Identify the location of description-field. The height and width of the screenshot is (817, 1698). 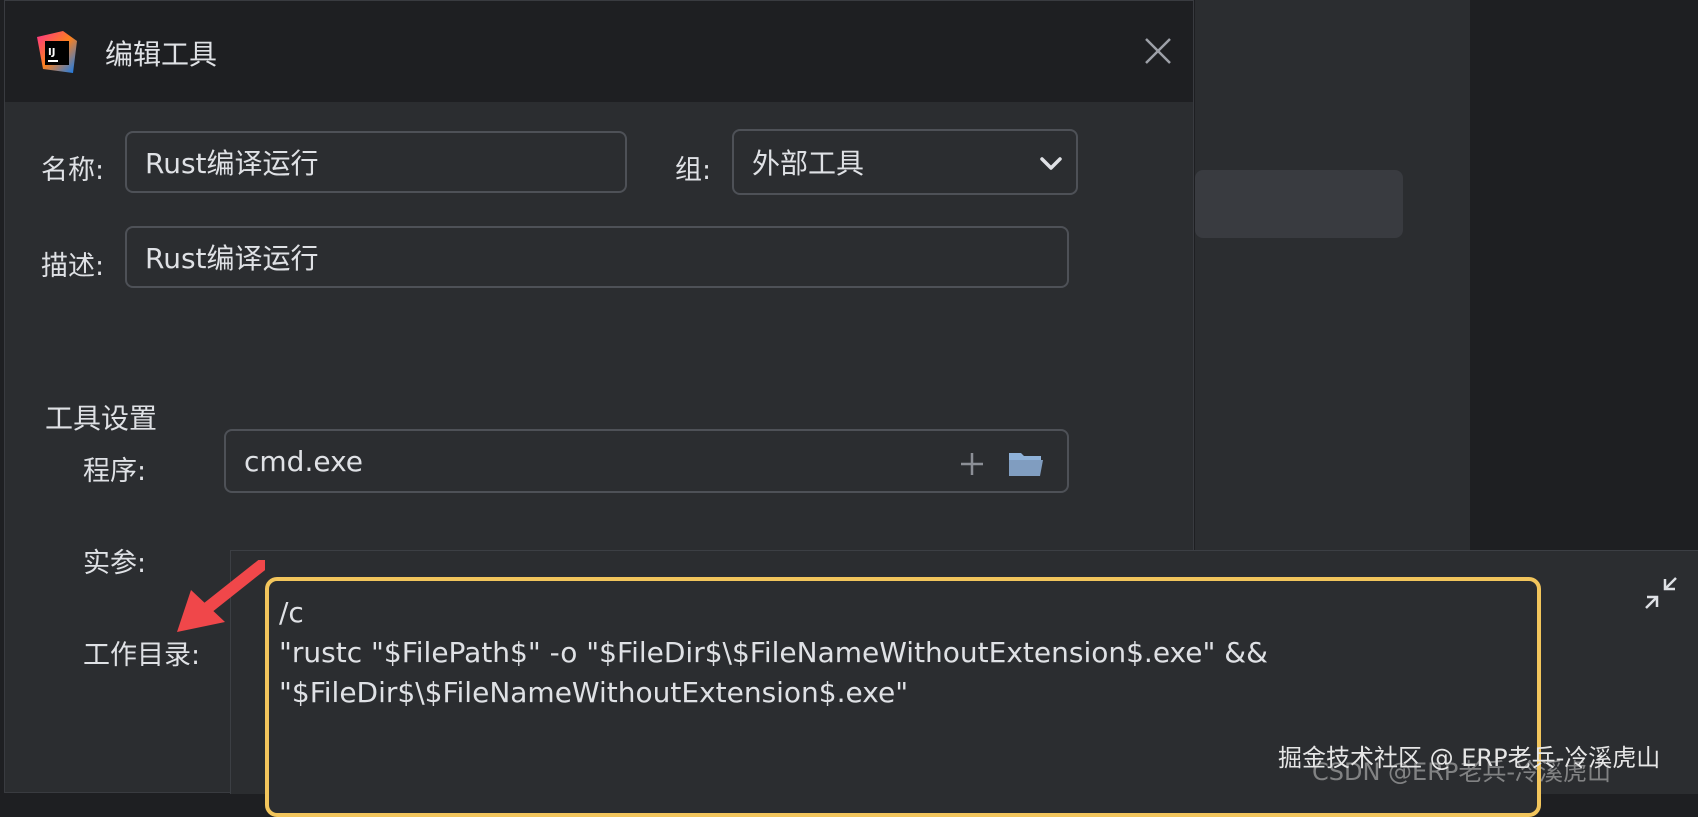
(597, 257).